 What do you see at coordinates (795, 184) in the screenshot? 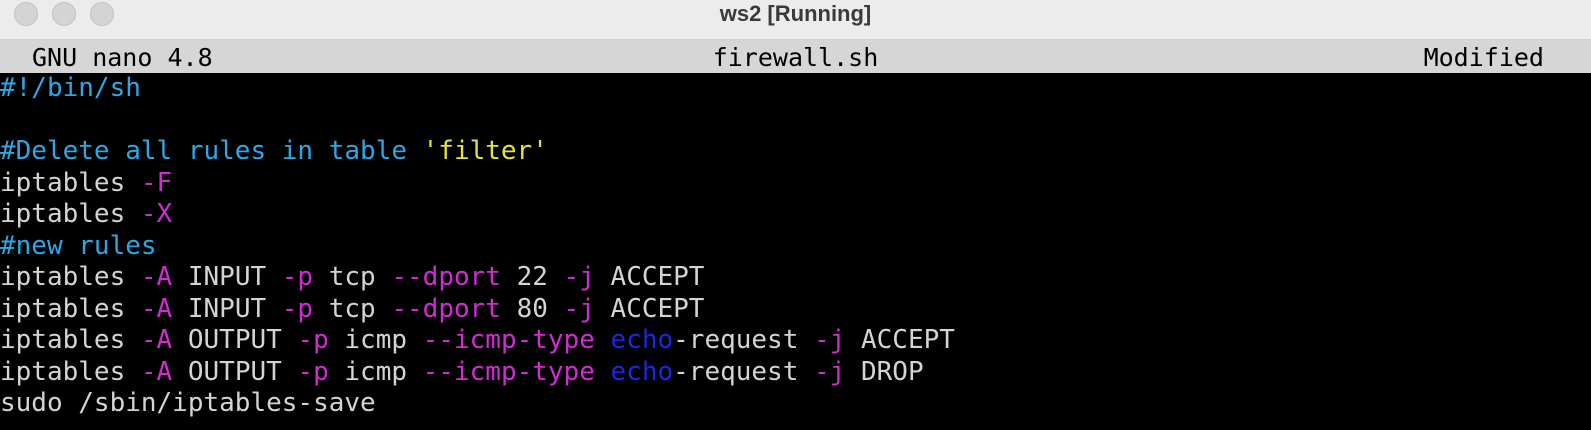
I see `code-line: iptables -F` at bounding box center [795, 184].